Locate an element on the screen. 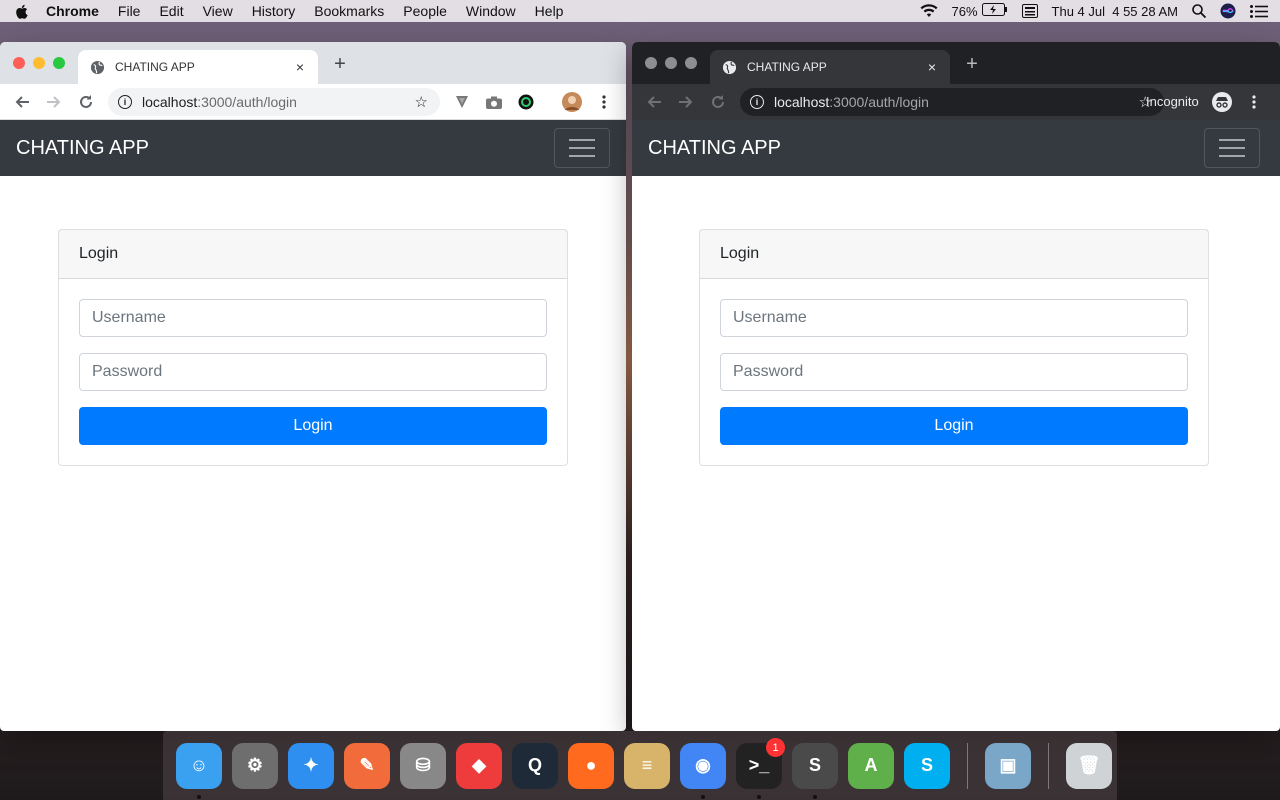 The image size is (1280, 800). menu-window: Window is located at coordinates (491, 11).